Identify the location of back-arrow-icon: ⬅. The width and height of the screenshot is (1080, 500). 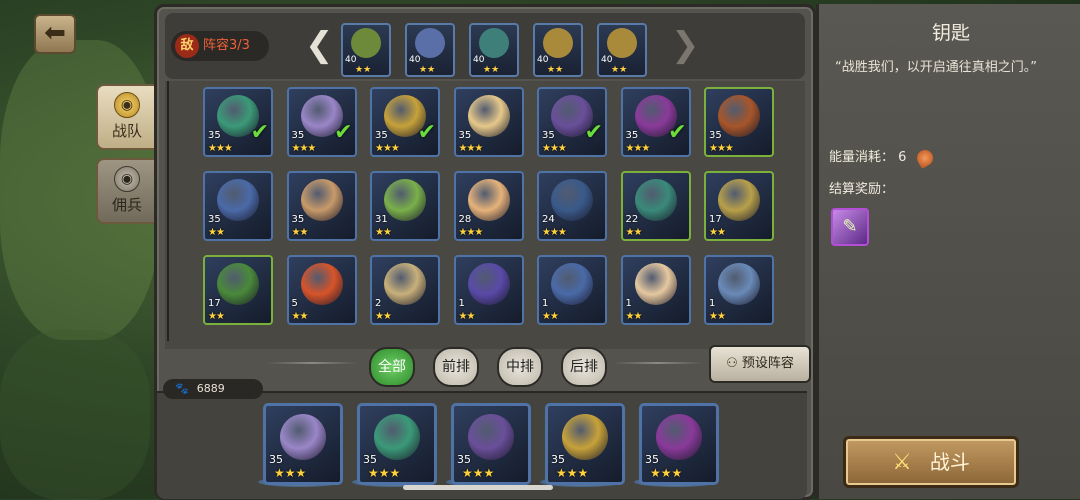
(55, 33).